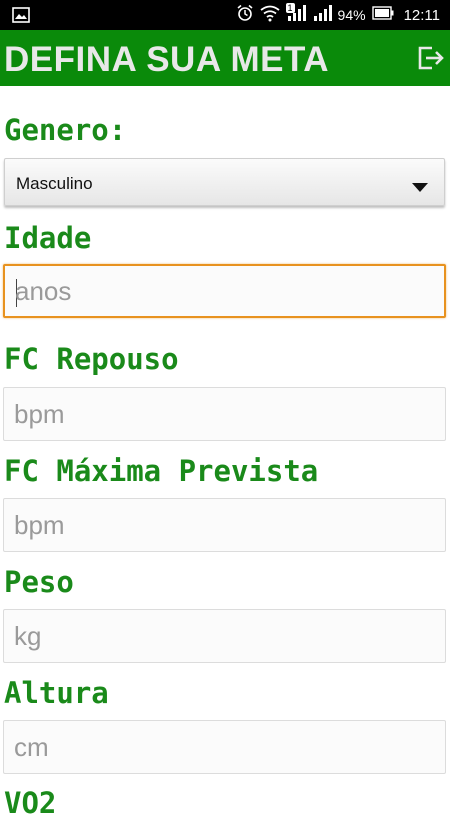 The height and width of the screenshot is (820, 450). I want to click on fc-maxima-input, so click(224, 525).